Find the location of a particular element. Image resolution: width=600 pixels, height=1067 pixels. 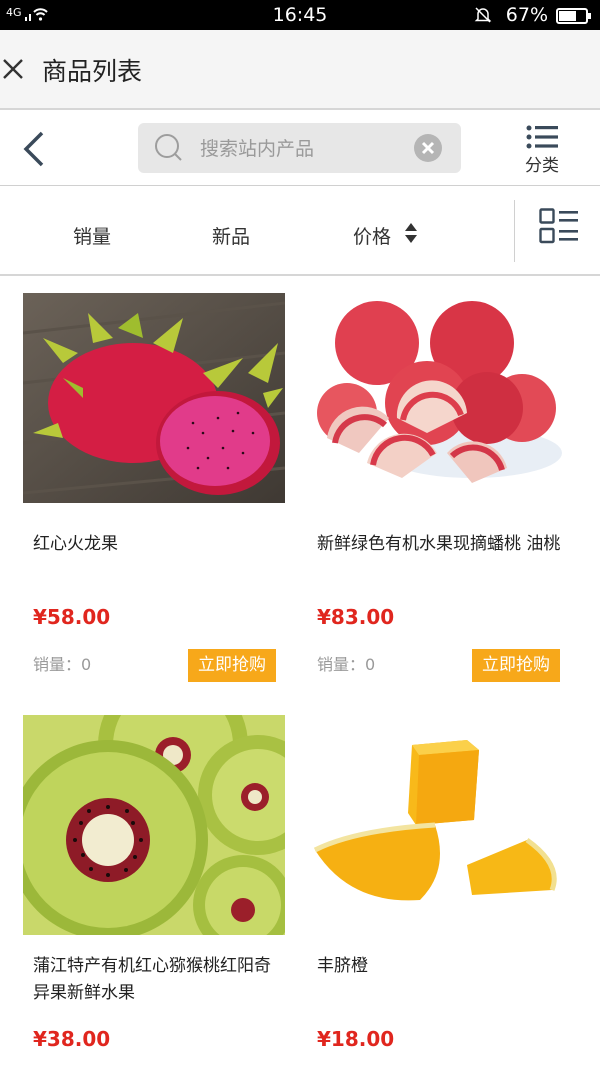

layout-toggle-icon is located at coordinates (559, 226).